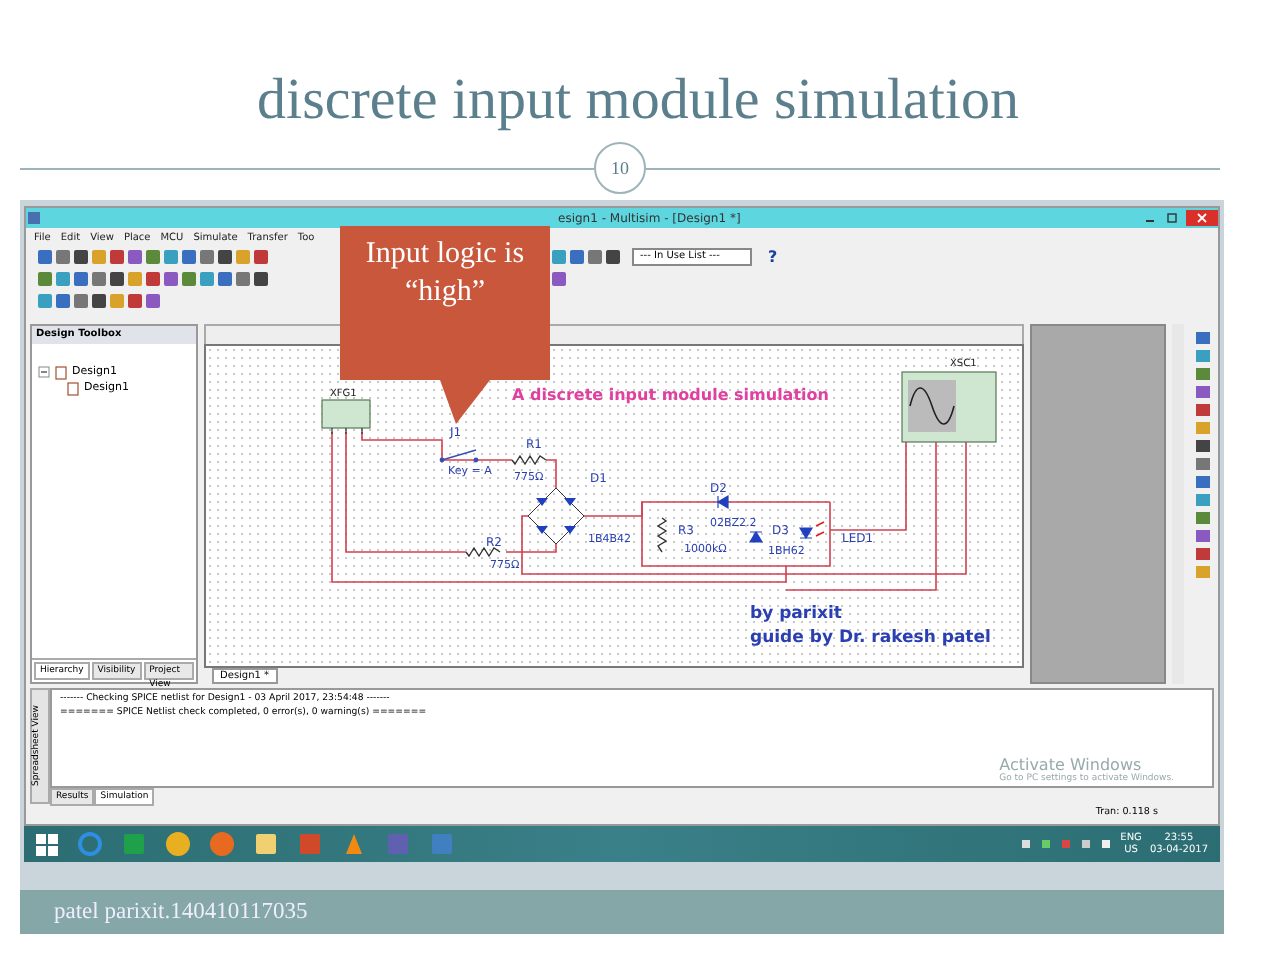 The height and width of the screenshot is (956, 1276). Describe the element at coordinates (1070, 765) in the screenshot. I see `activation-title: Activate Windows` at that location.